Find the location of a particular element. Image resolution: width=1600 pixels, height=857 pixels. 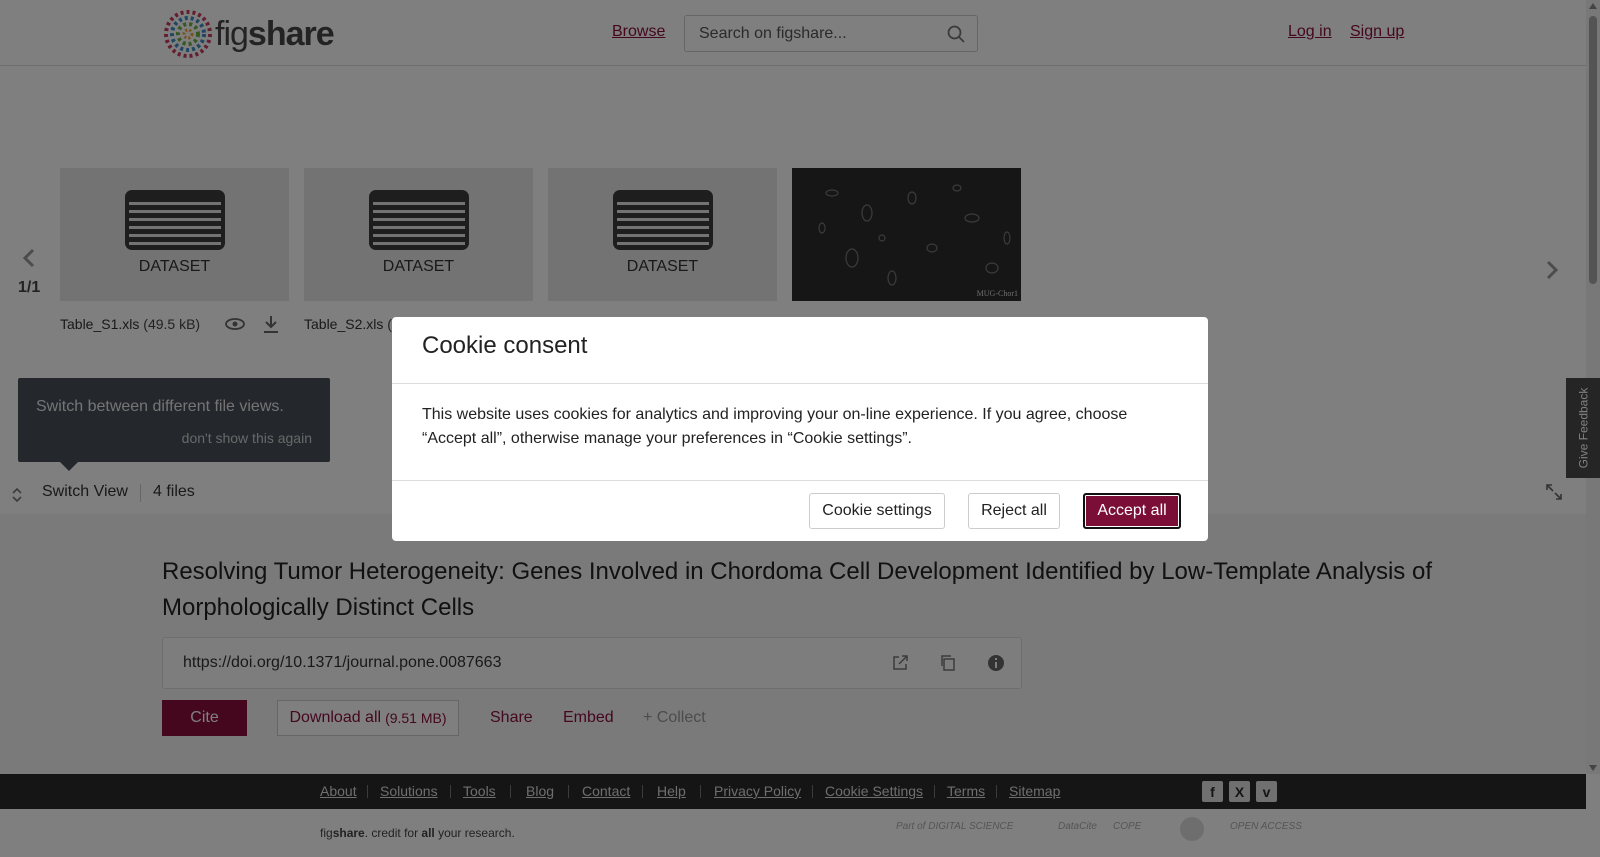

modal-header: Cookie consent is located at coordinates (800, 350).